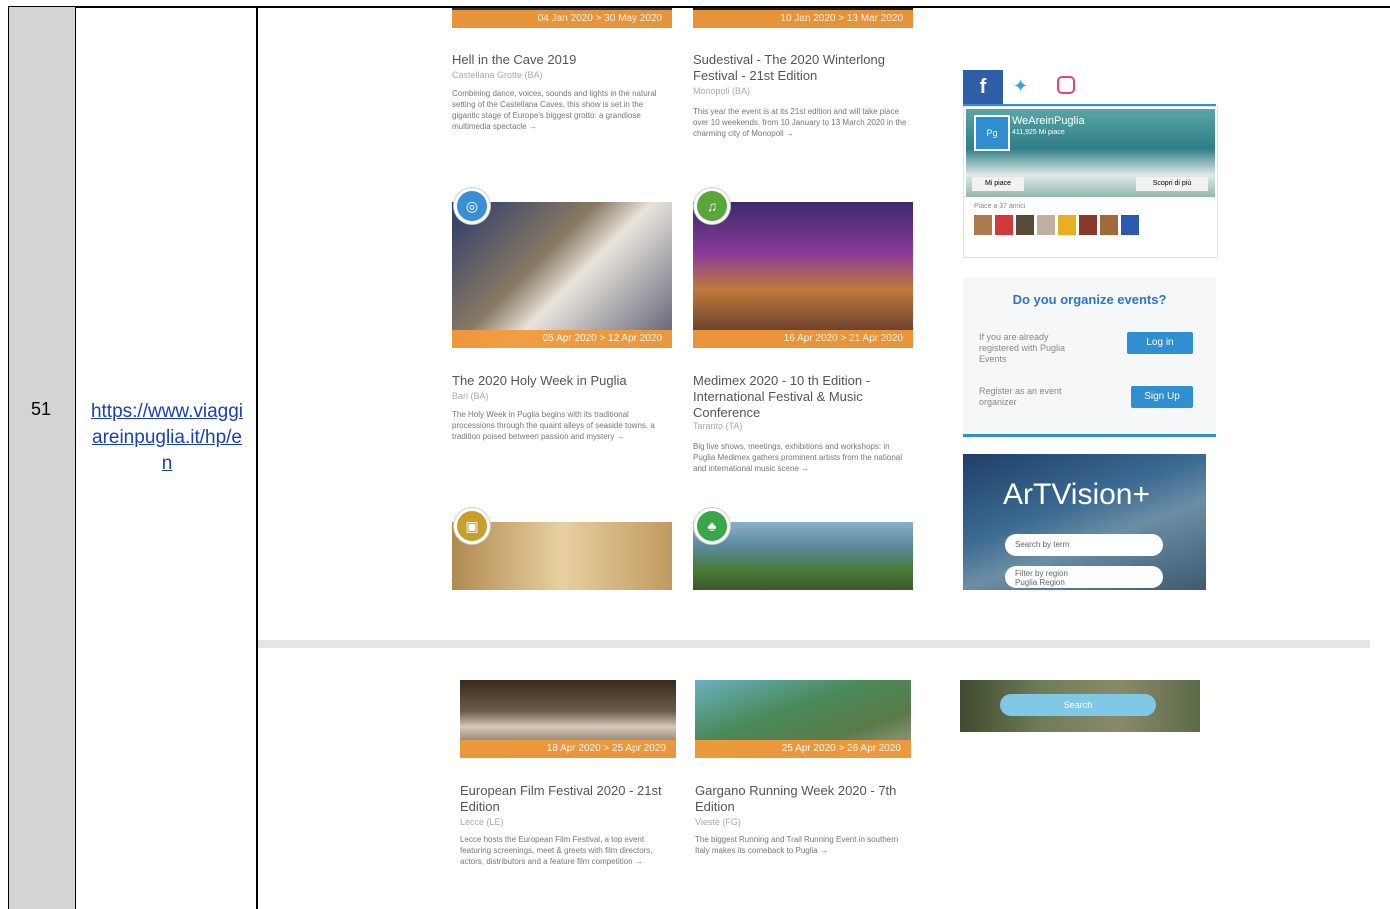  Describe the element at coordinates (562, 60) in the screenshot. I see `event-title: Hell in the Cave 2019` at that location.